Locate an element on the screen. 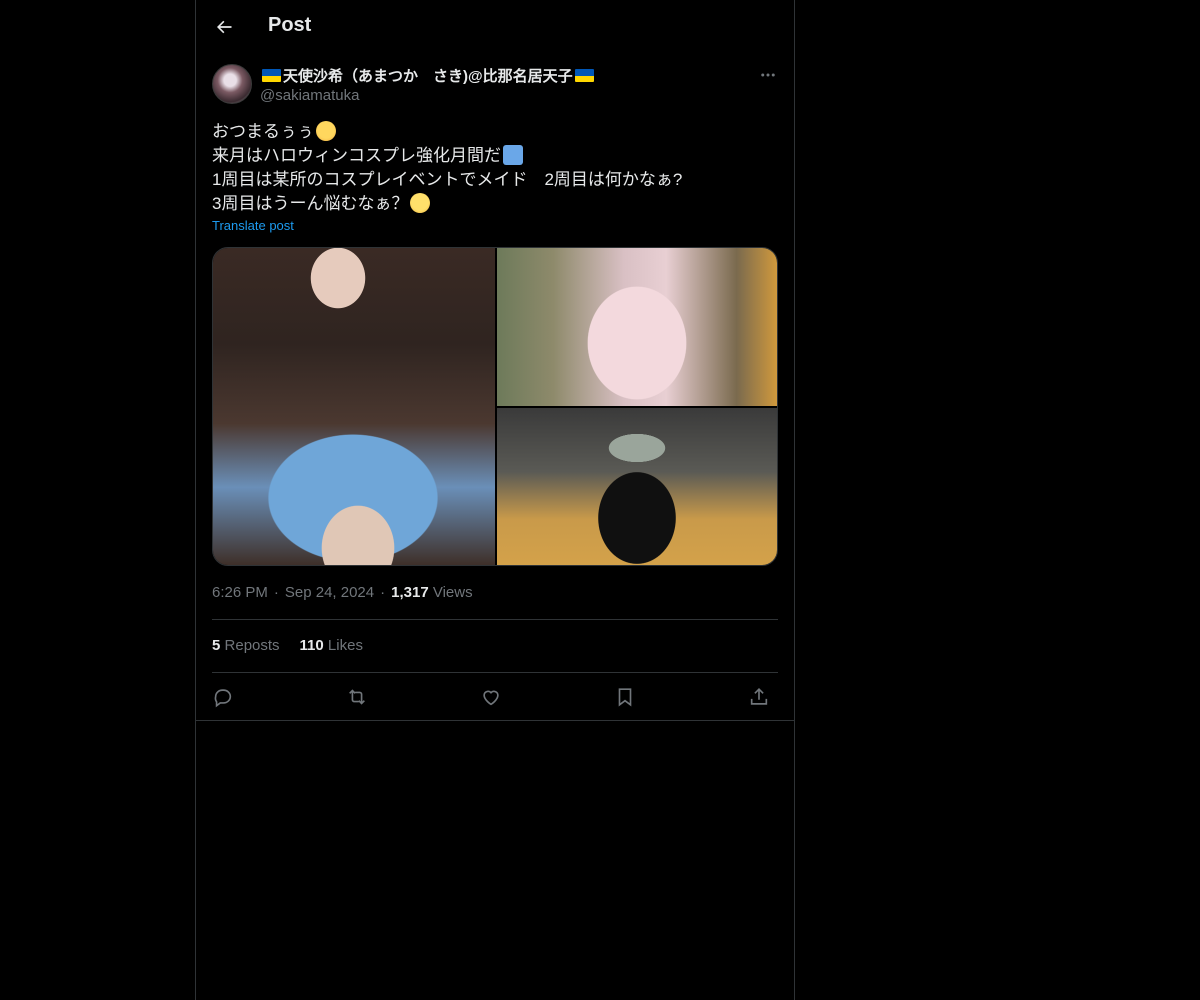 Image resolution: width=1200 pixels, height=1000 pixels. share-icon is located at coordinates (759, 696).